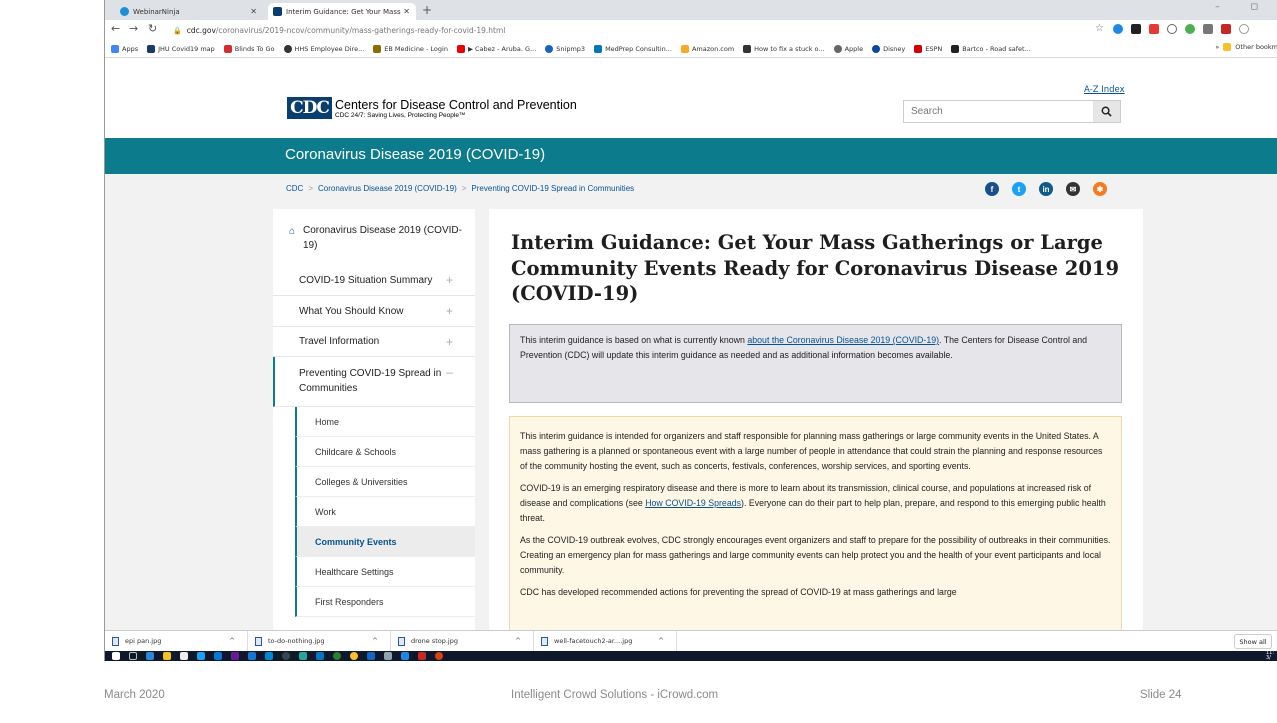 The width and height of the screenshot is (1277, 723). Describe the element at coordinates (439, 656) in the screenshot. I see `powerpoint-icon` at that location.